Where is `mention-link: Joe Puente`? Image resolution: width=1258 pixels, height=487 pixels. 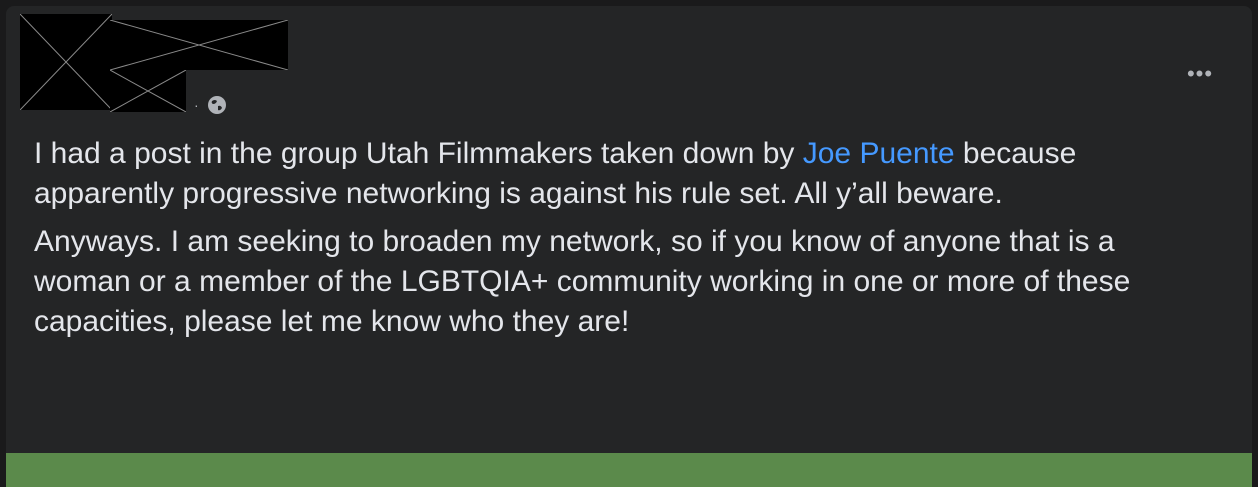 mention-link: Joe Puente is located at coordinates (879, 153).